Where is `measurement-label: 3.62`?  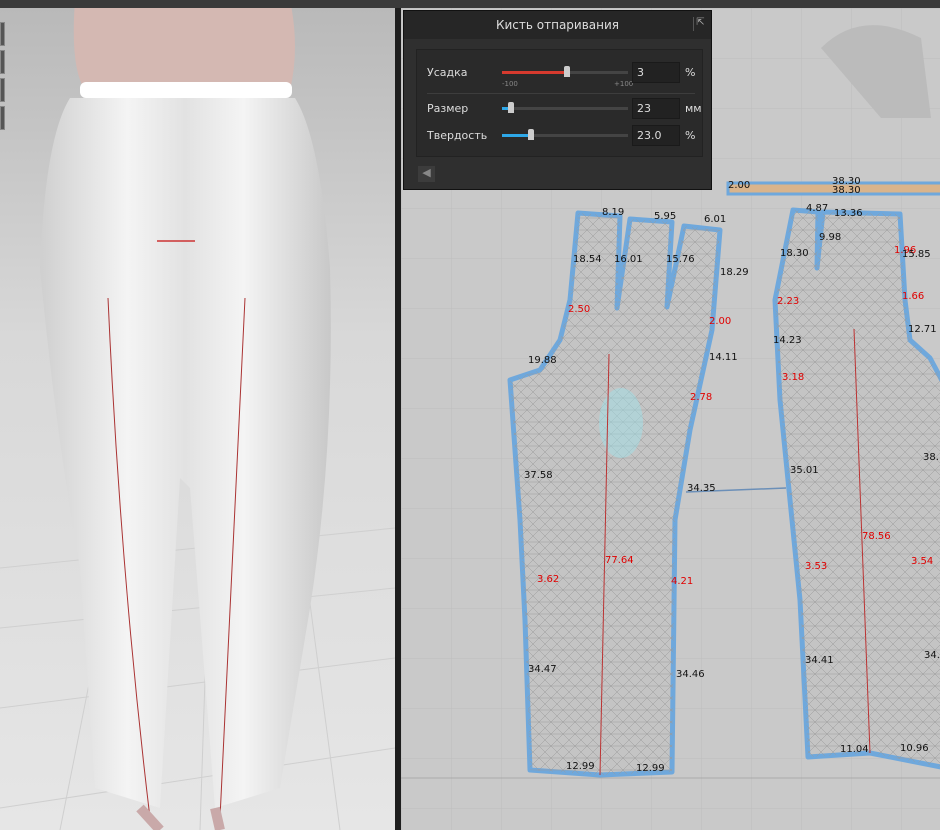
measurement-label: 3.62 is located at coordinates (548, 579).